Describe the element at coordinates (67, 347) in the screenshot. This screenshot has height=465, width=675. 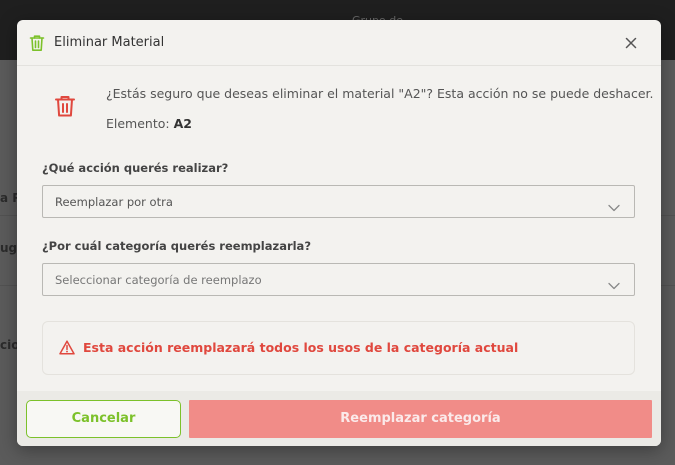
I see `warning-icon` at that location.